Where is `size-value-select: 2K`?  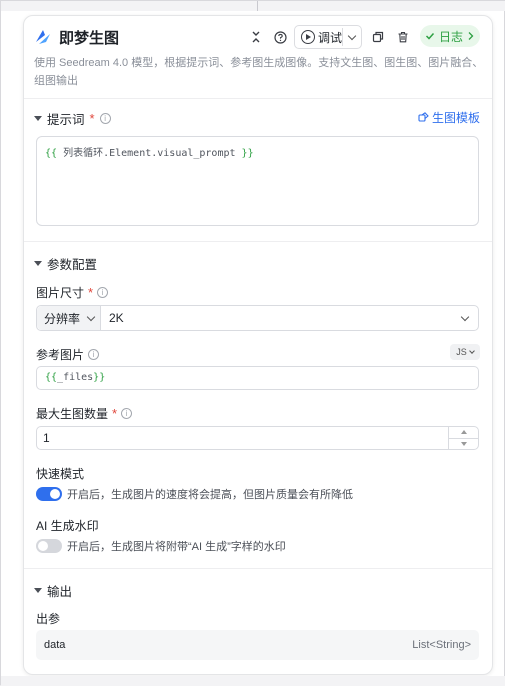 size-value-select: 2K is located at coordinates (281, 318).